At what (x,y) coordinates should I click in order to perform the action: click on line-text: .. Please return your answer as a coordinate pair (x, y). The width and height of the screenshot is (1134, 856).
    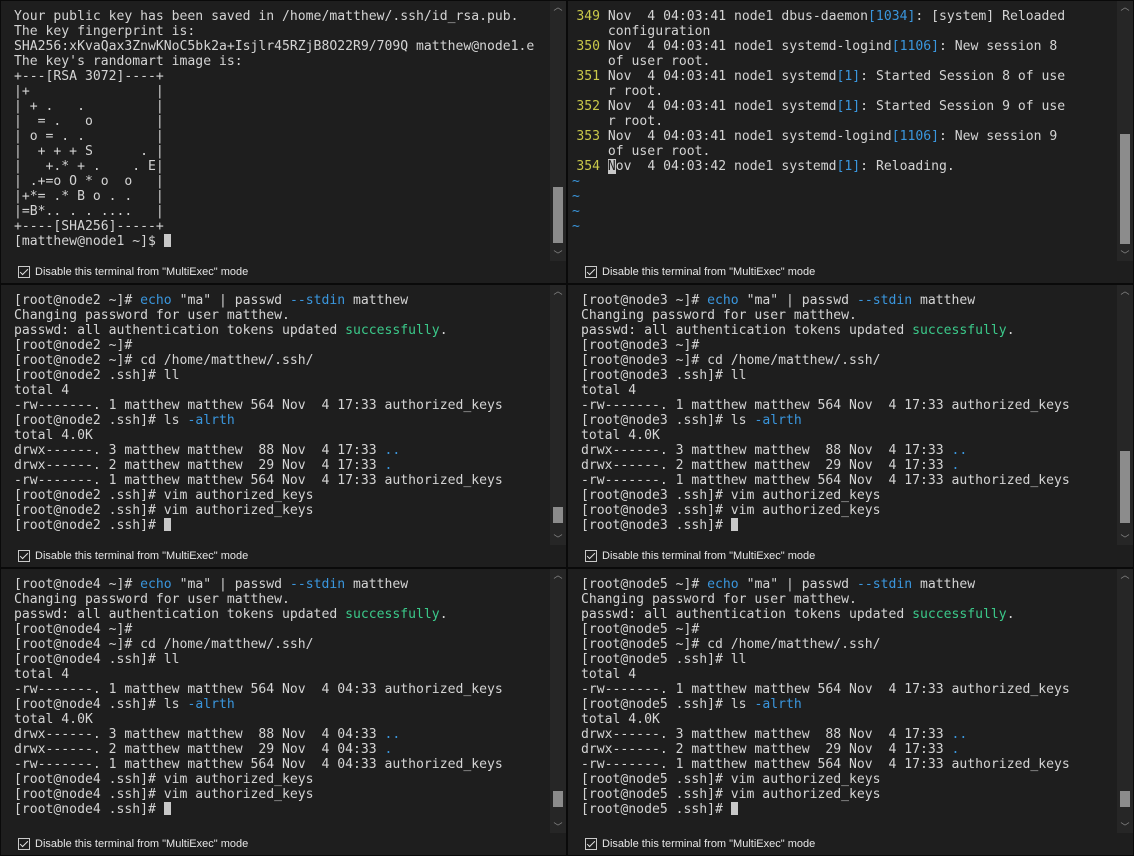
    Looking at the image, I should click on (443, 330).